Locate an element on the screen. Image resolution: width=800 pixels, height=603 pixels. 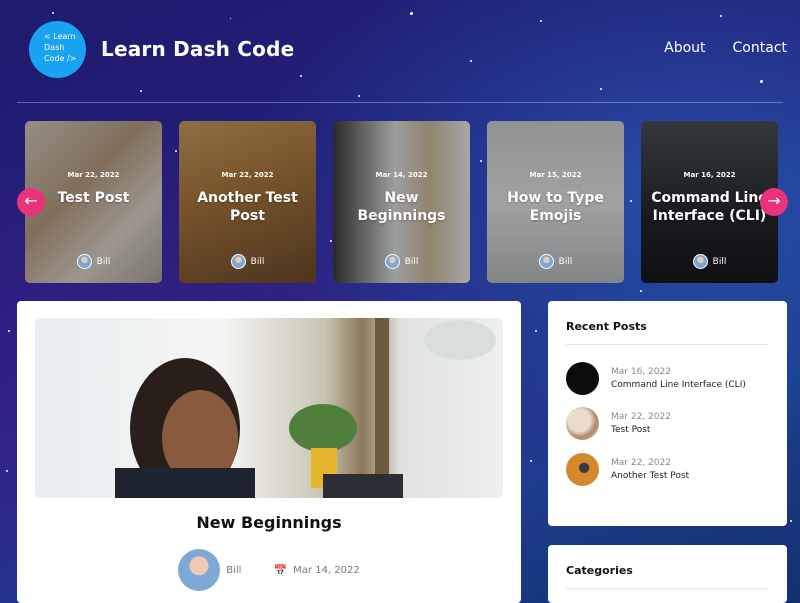
site-title: Learn Dash Code is located at coordinates (197, 49).